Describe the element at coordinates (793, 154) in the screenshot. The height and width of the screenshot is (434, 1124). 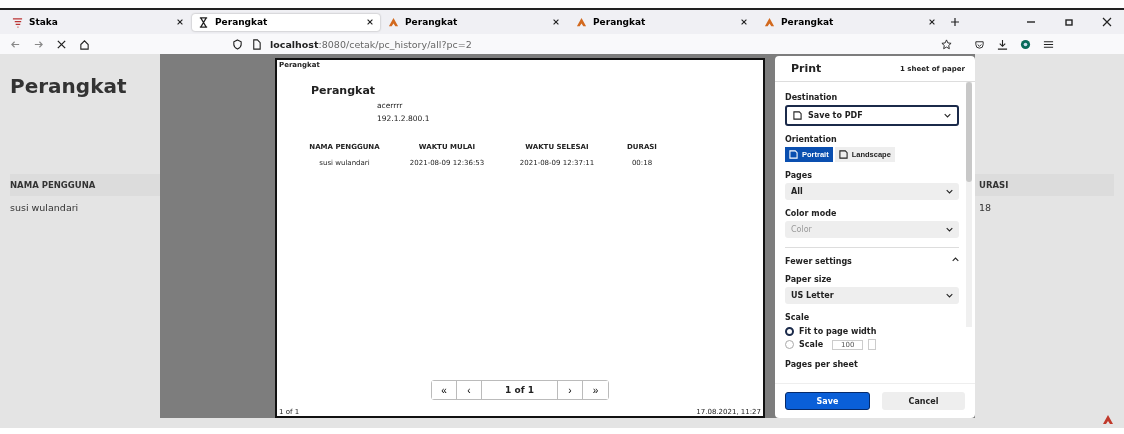
I see `portrait-icon` at that location.